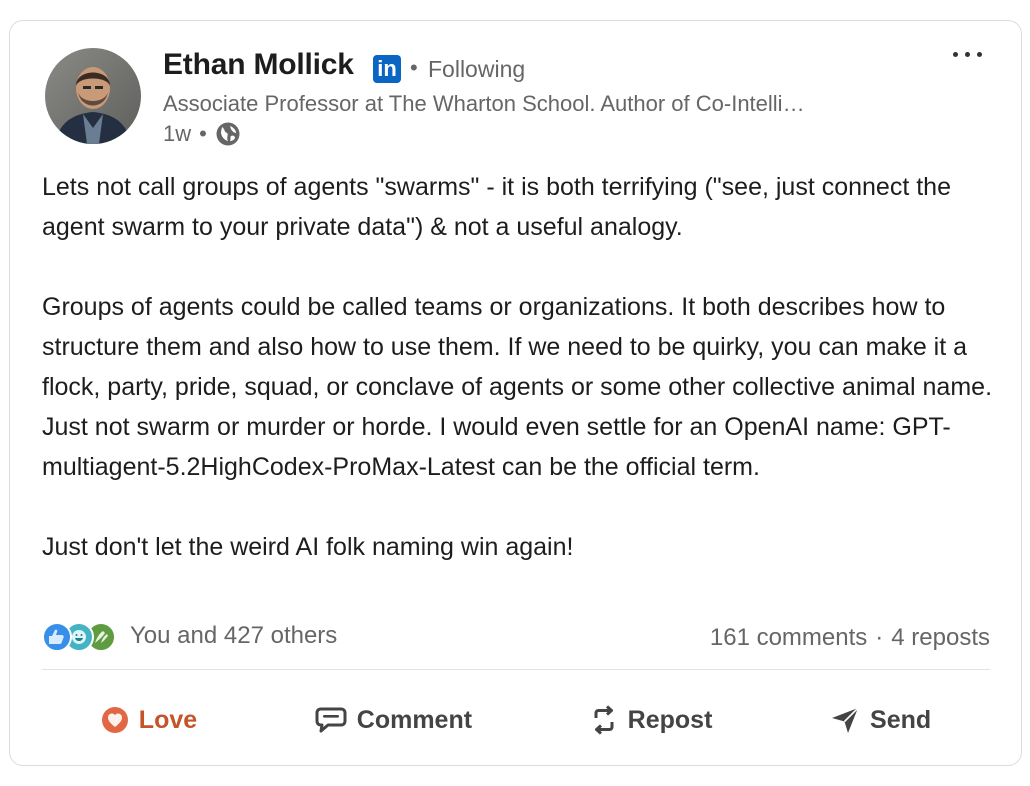  What do you see at coordinates (168, 719) in the screenshot?
I see `love-label: Love` at bounding box center [168, 719].